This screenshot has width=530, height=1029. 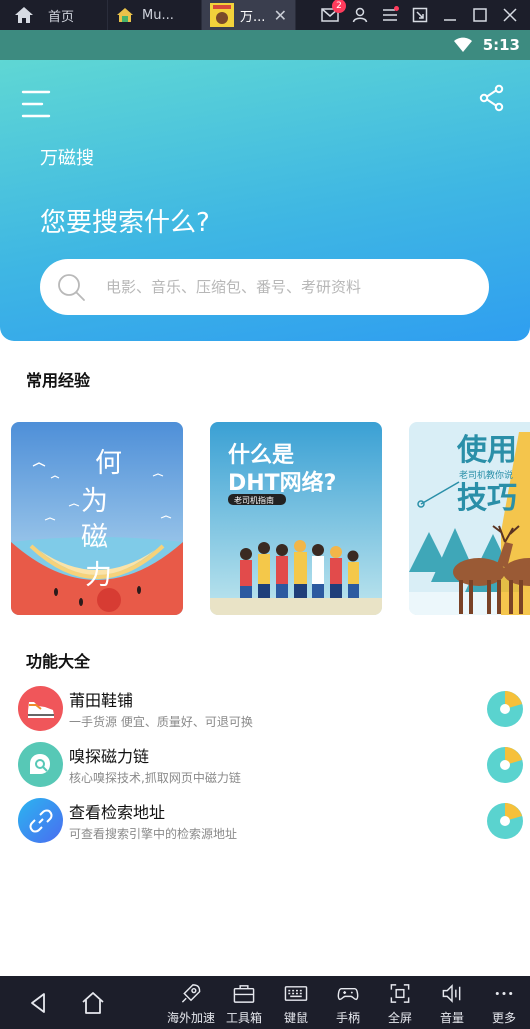 I want to click on tool-gamepad: 手柄, so click(x=348, y=1004).